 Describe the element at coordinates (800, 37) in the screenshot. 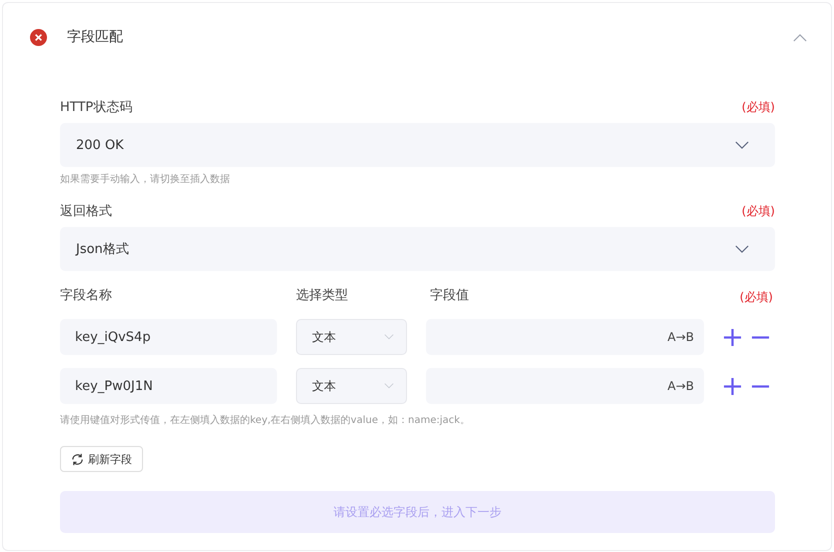

I see `collapse-icon` at that location.